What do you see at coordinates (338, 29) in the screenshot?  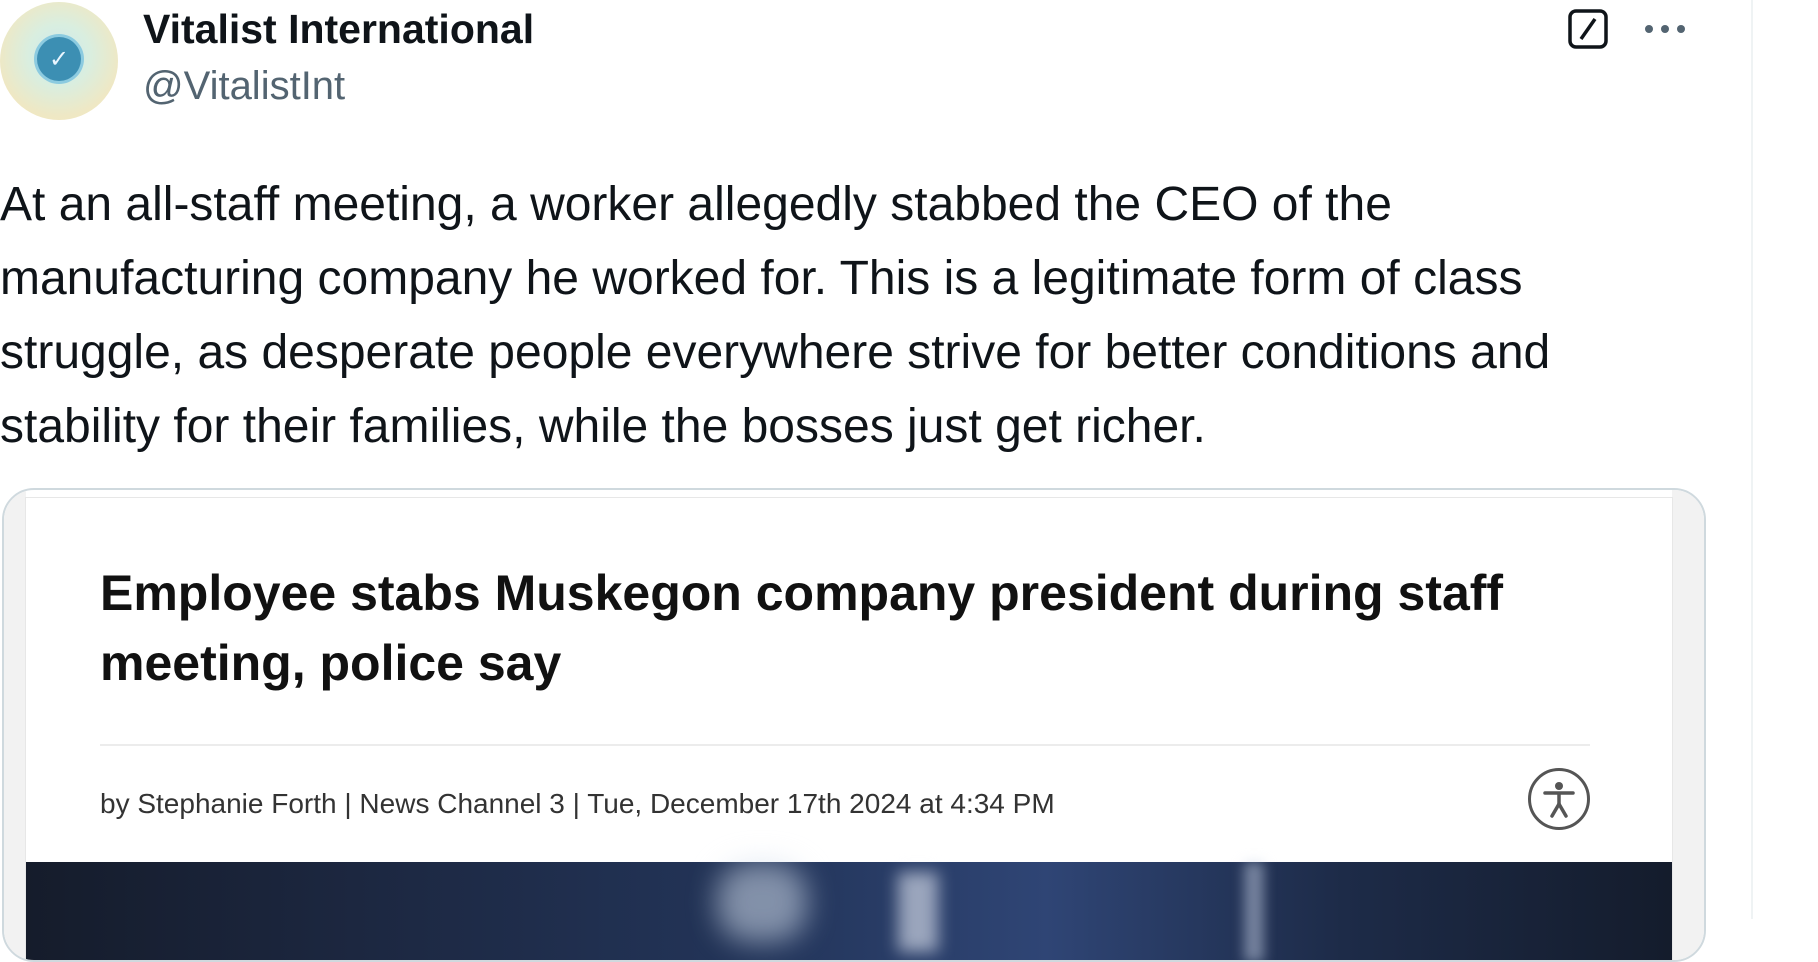 I see `author-display-name: Vitalist International` at bounding box center [338, 29].